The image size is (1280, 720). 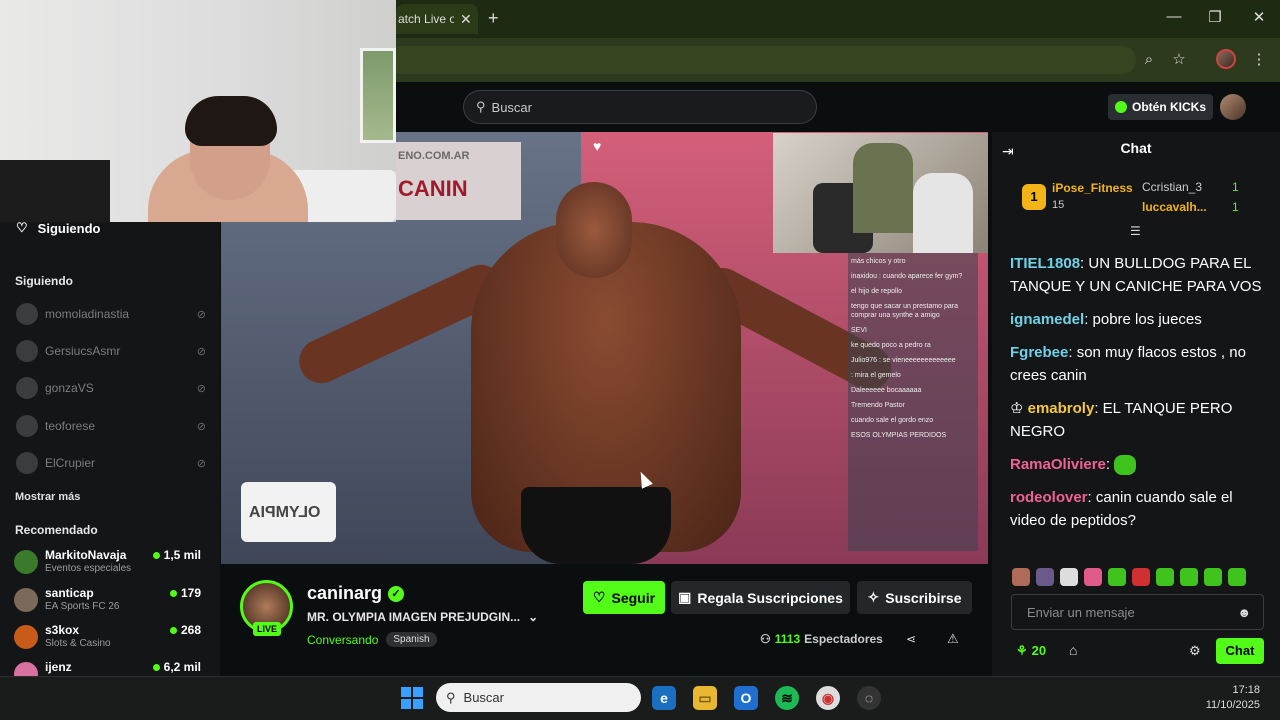 What do you see at coordinates (538, 697) in the screenshot?
I see `taskbar-search-input: ⚲ Buscar` at bounding box center [538, 697].